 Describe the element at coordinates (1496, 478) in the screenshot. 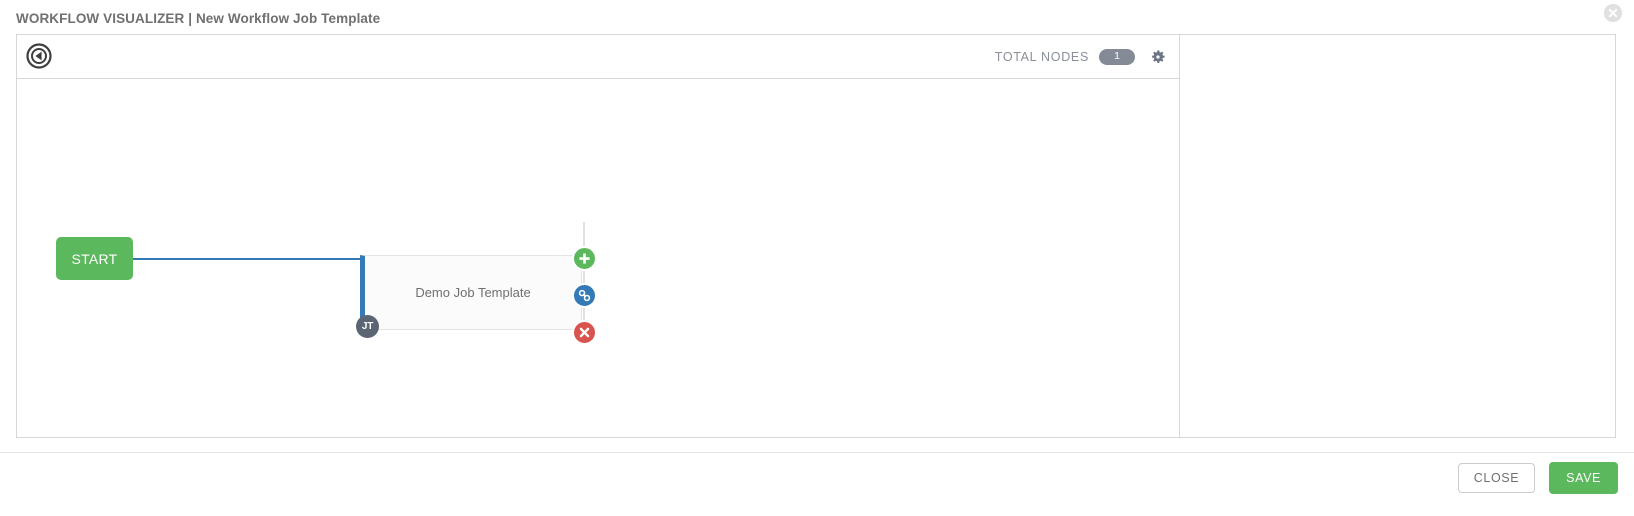

I see `close-button: CLOSE` at that location.